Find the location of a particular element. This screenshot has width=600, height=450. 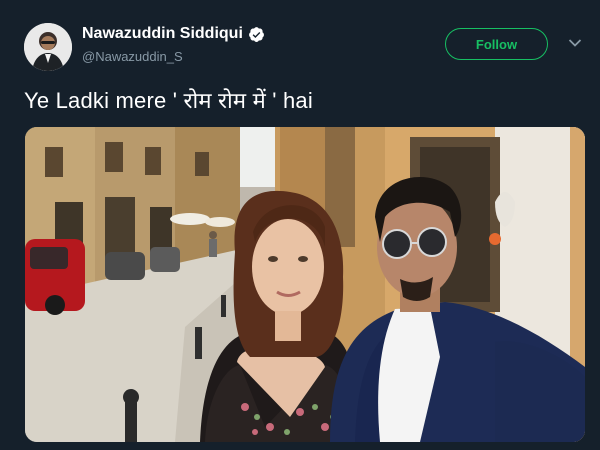

author-handle: @Nawazuddin_S is located at coordinates (173, 57).